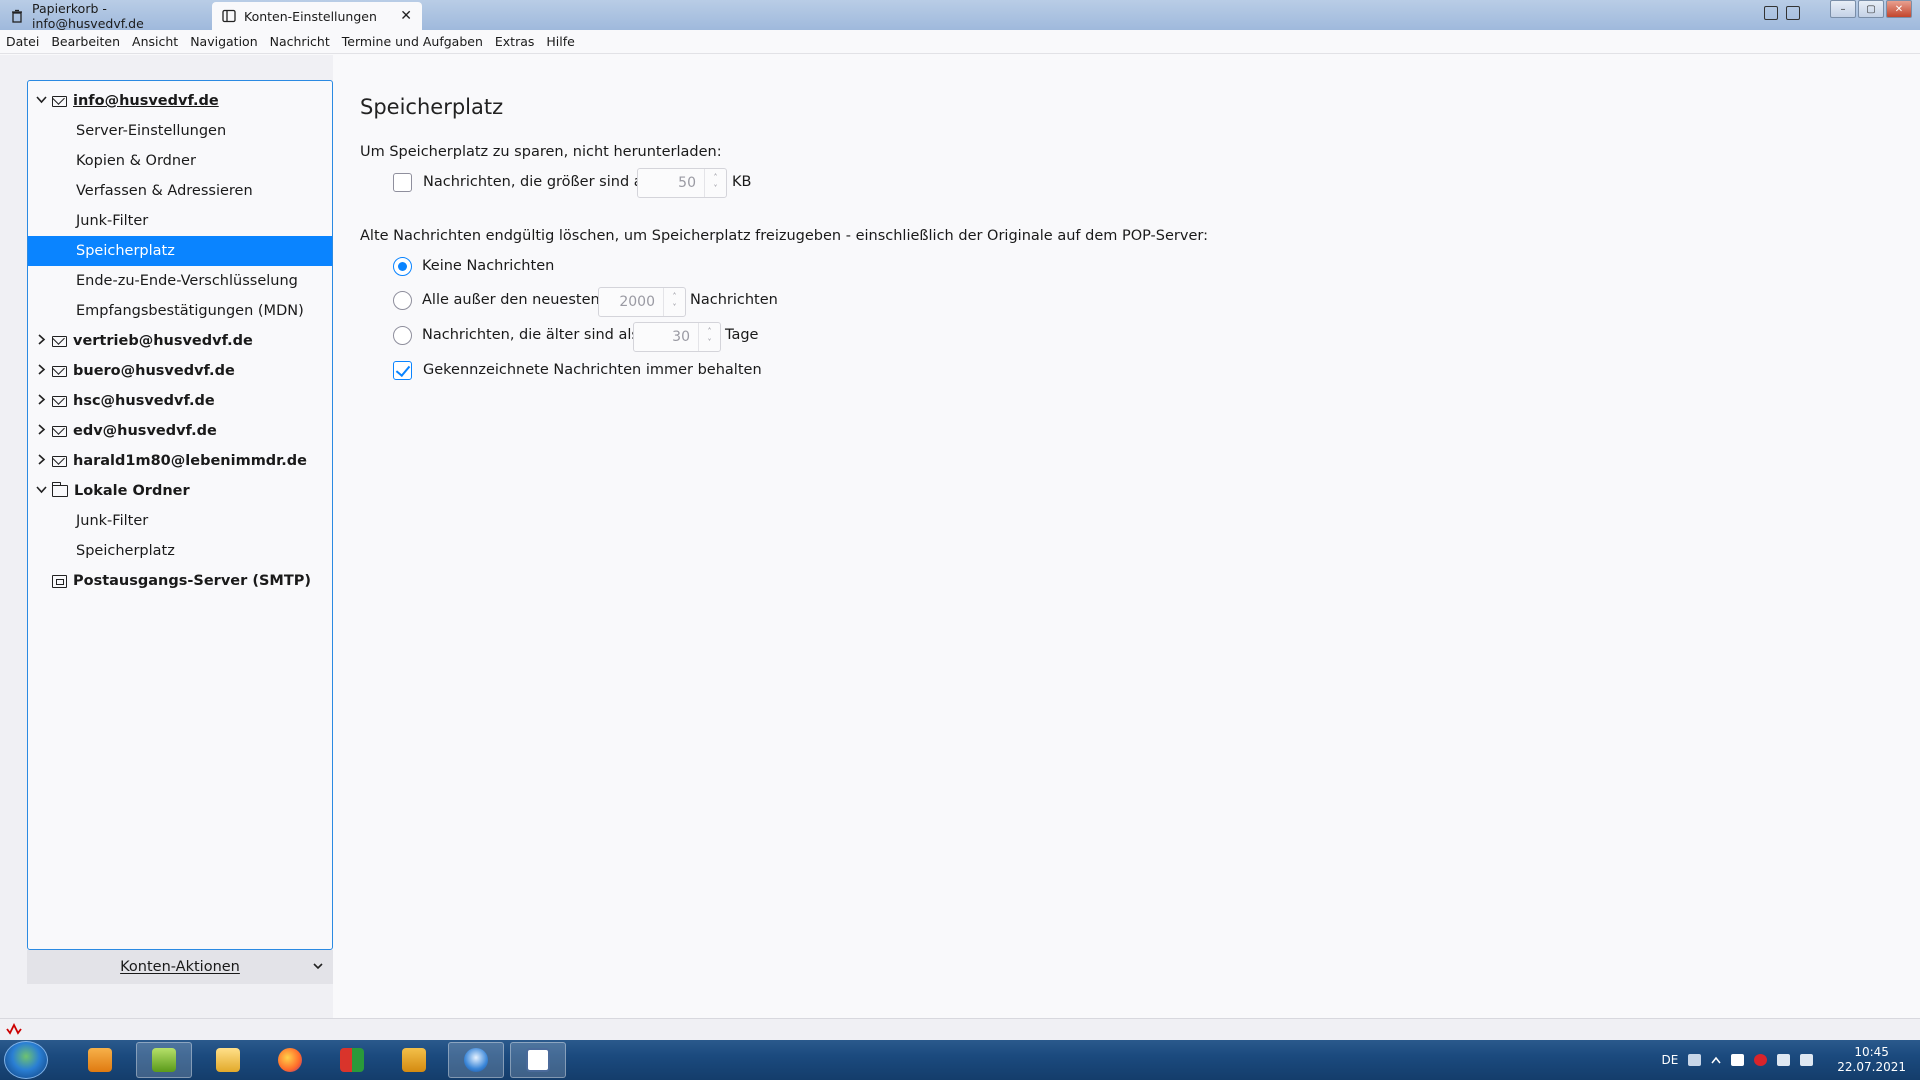  I want to click on tree-item-verfassen: Verfassen & Adressieren, so click(180, 191).